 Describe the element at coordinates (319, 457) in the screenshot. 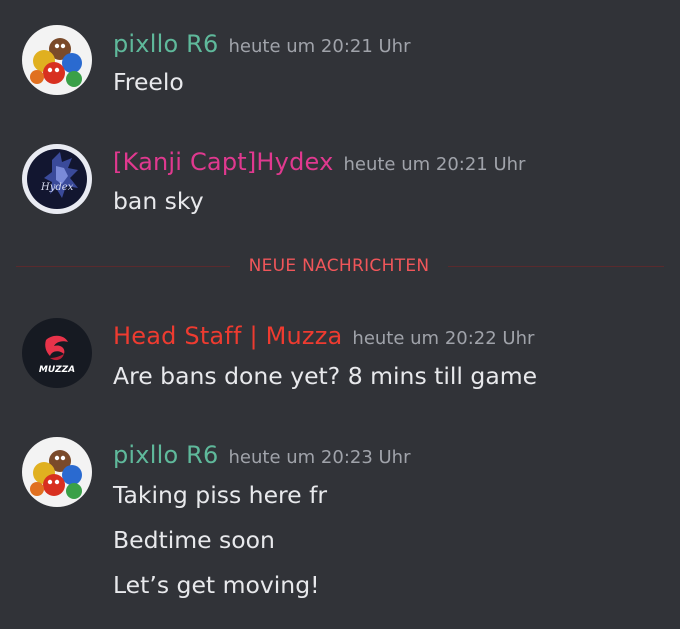

I see `timestamp: heute um 20:23 Uhr` at that location.